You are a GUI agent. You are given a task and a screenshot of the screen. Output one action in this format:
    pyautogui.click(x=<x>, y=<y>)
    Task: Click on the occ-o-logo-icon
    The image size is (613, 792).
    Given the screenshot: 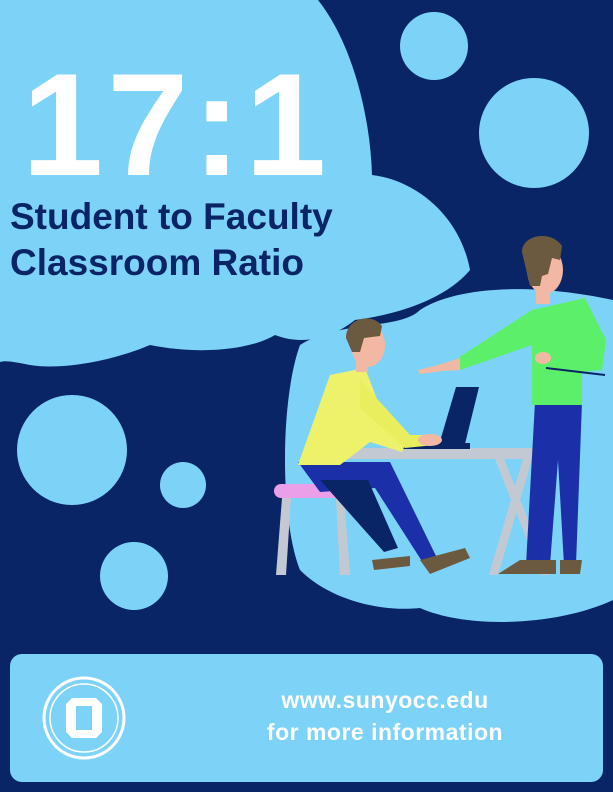 What is the action you would take?
    pyautogui.click(x=84, y=718)
    